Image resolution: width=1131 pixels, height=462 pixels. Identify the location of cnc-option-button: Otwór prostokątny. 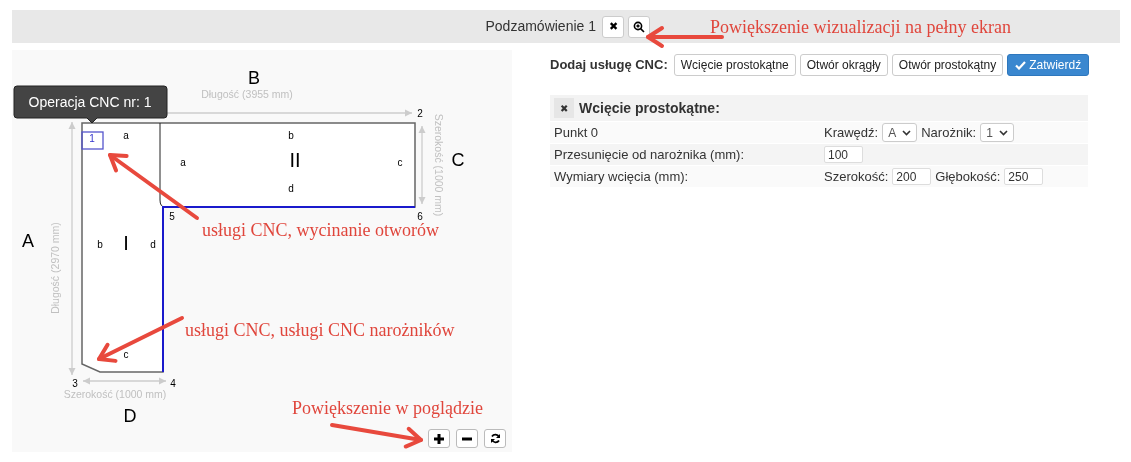
(947, 65).